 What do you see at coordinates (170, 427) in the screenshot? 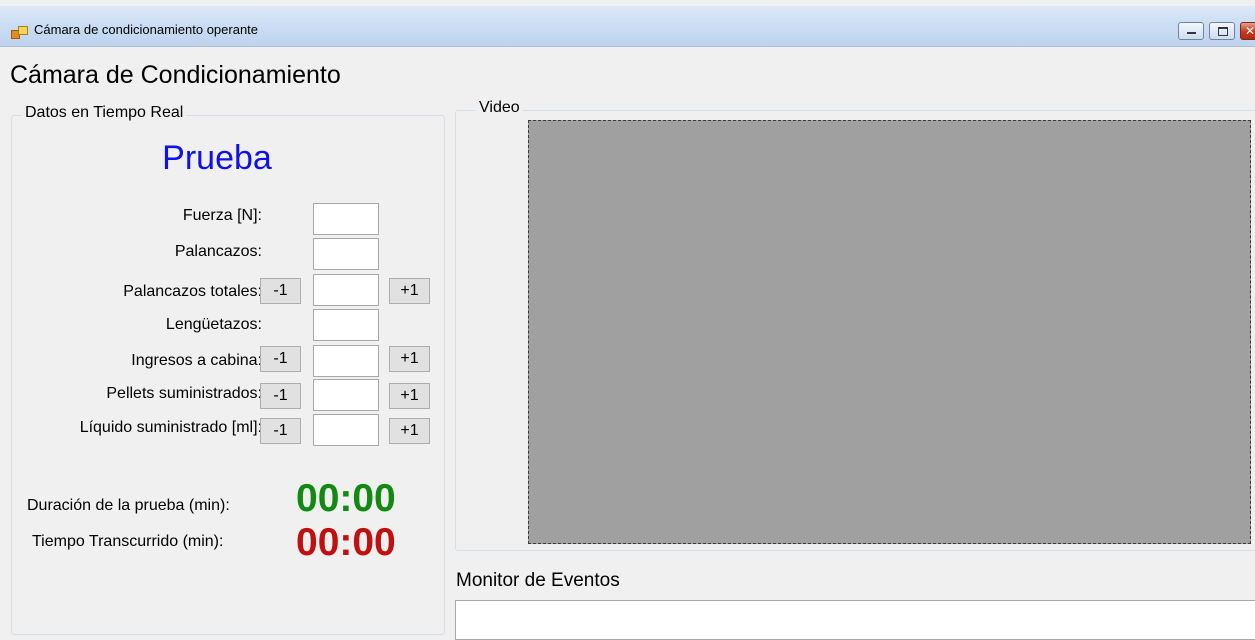
I see `liquido-label: Líquido suministrado [ml]:` at bounding box center [170, 427].